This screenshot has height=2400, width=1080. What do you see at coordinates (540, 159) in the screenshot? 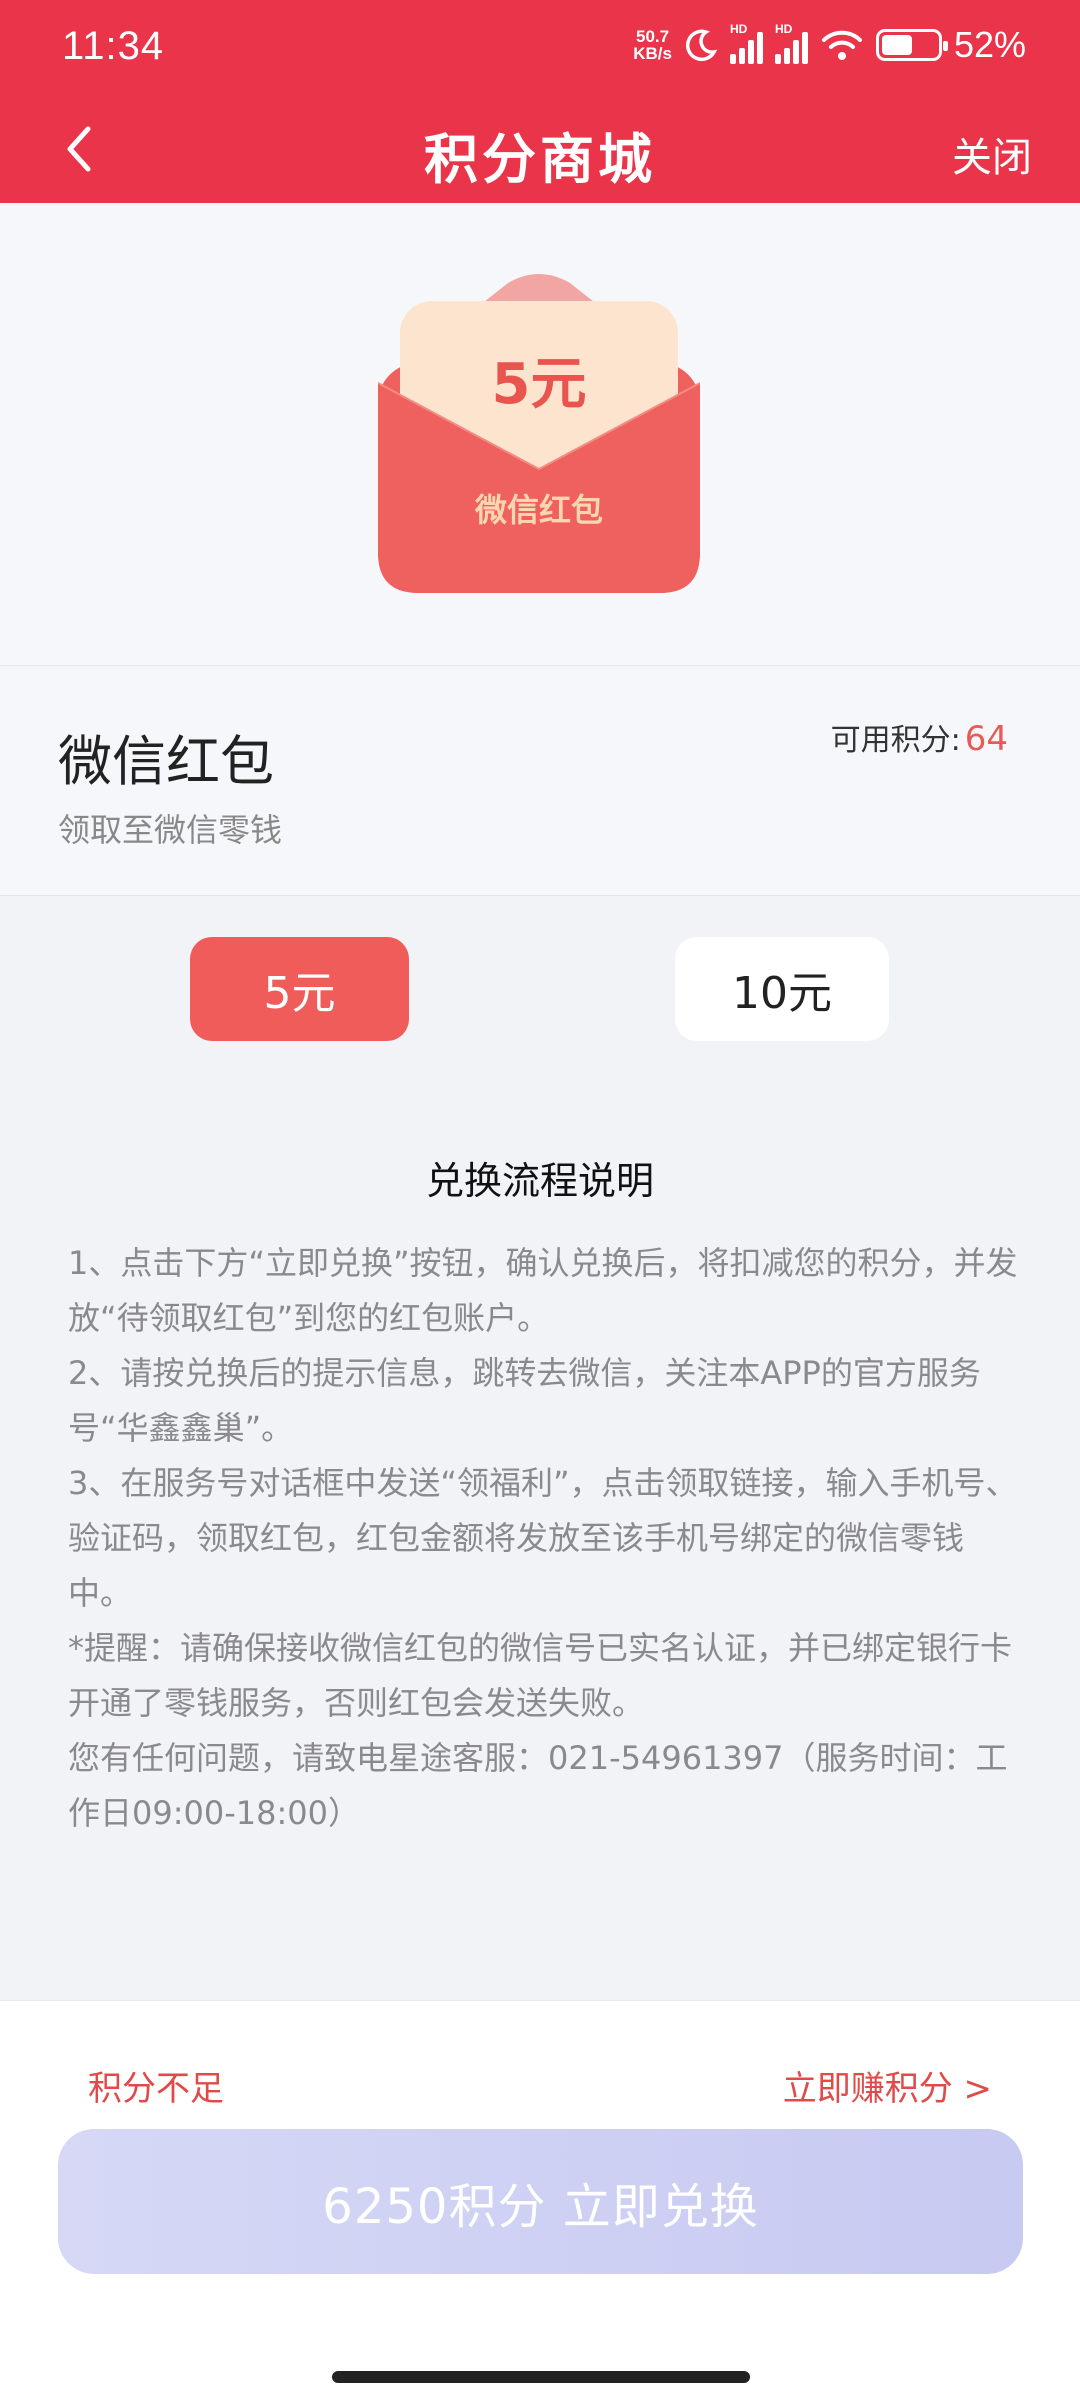
I see `page-title: 积分商城` at bounding box center [540, 159].